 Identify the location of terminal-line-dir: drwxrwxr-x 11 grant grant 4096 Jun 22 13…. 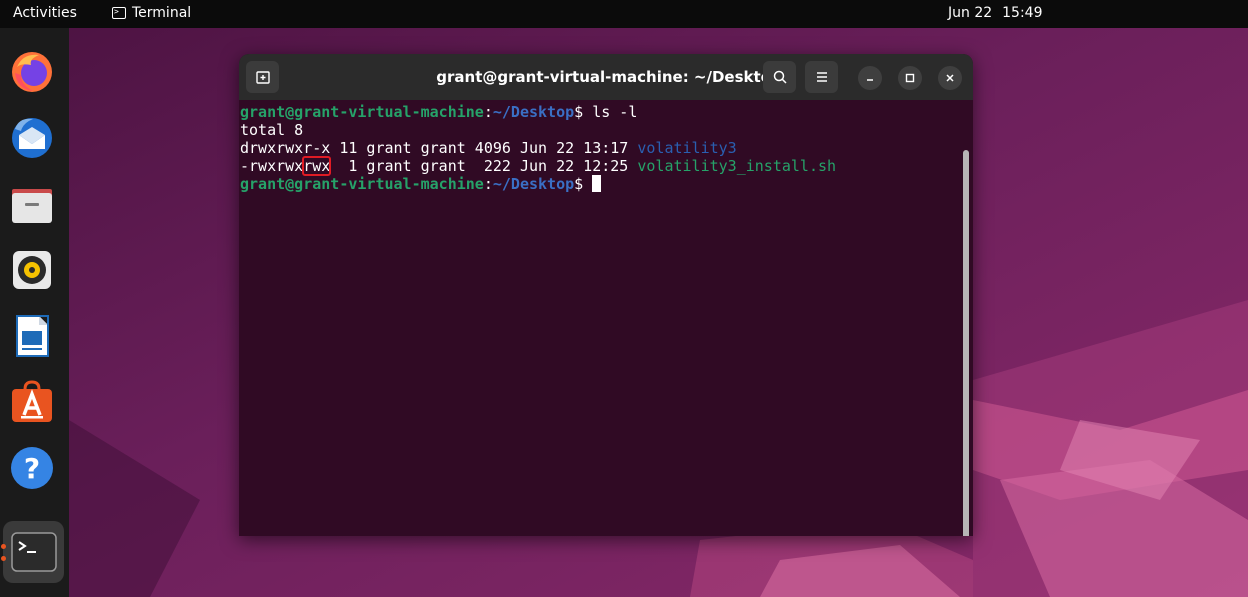
(488, 148).